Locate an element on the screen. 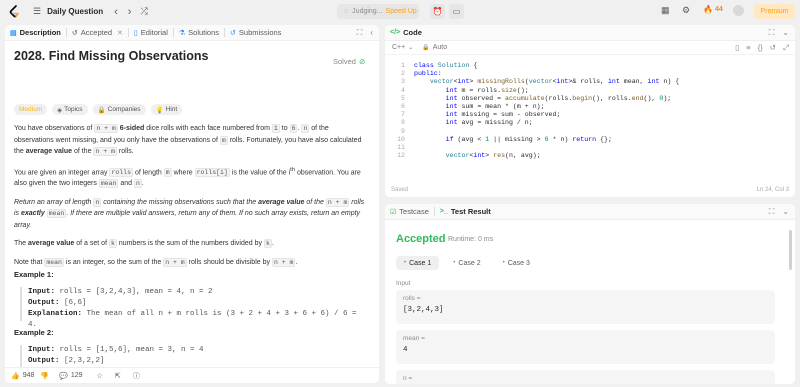 The width and height of the screenshot is (800, 387). timer-button: ⏰ is located at coordinates (437, 11).